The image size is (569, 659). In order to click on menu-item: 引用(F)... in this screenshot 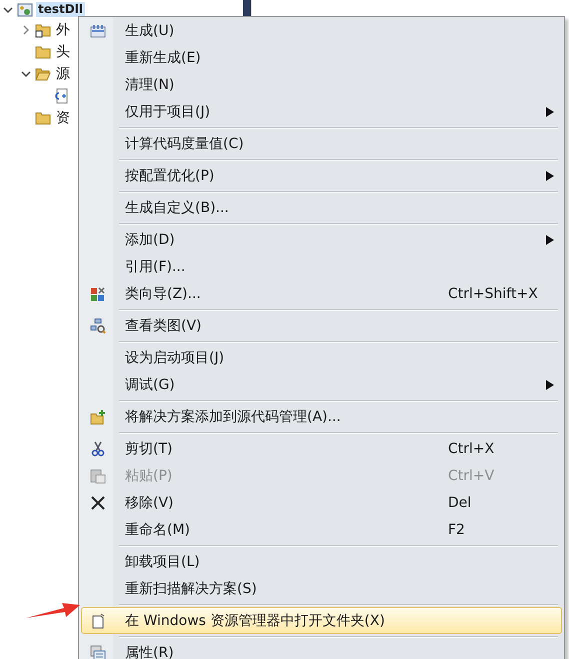, I will do `click(321, 266)`.